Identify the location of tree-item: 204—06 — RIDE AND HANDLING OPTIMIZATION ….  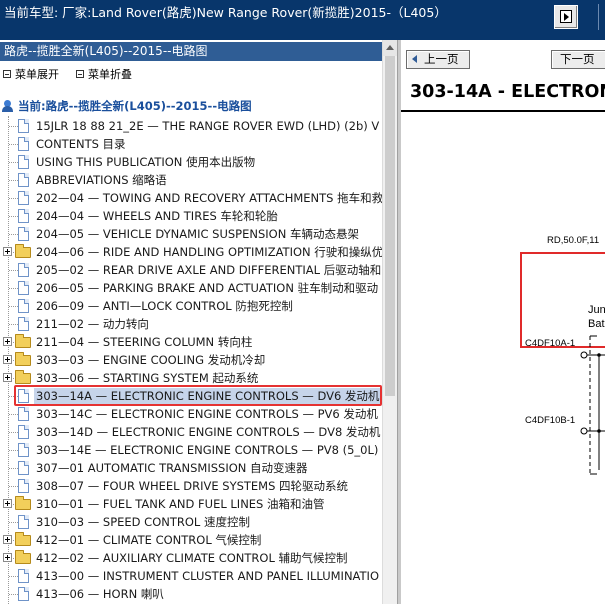
(191, 252).